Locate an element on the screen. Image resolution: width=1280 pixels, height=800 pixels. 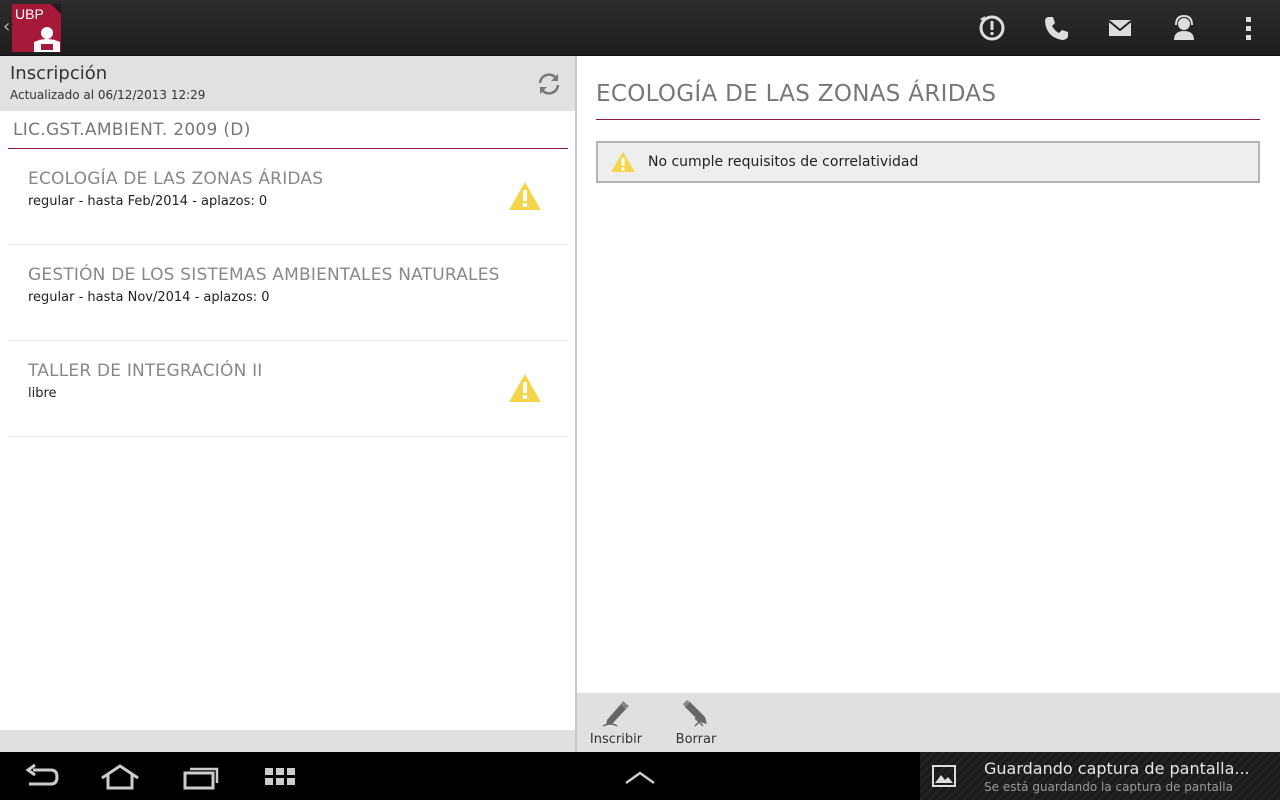
list-footer is located at coordinates (287, 741).